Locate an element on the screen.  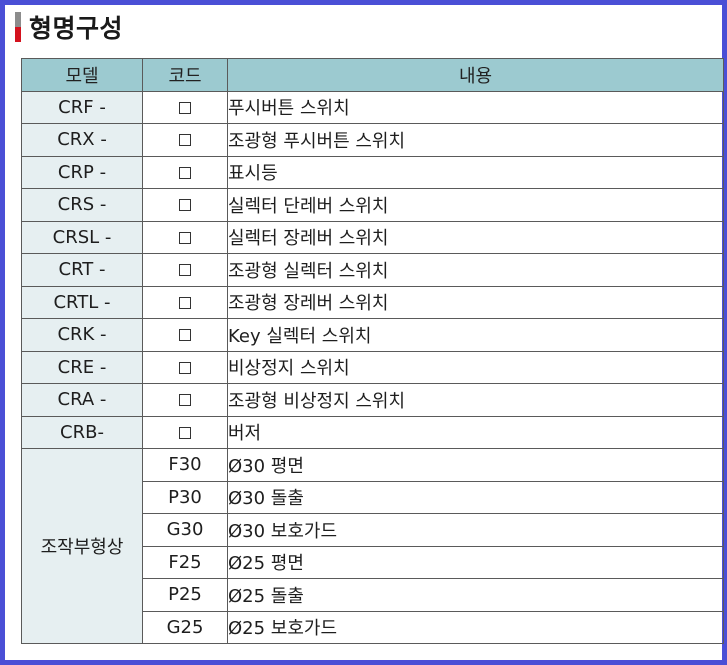
desc-cell: 실렉터 장레버 스위치 is located at coordinates (475, 237).